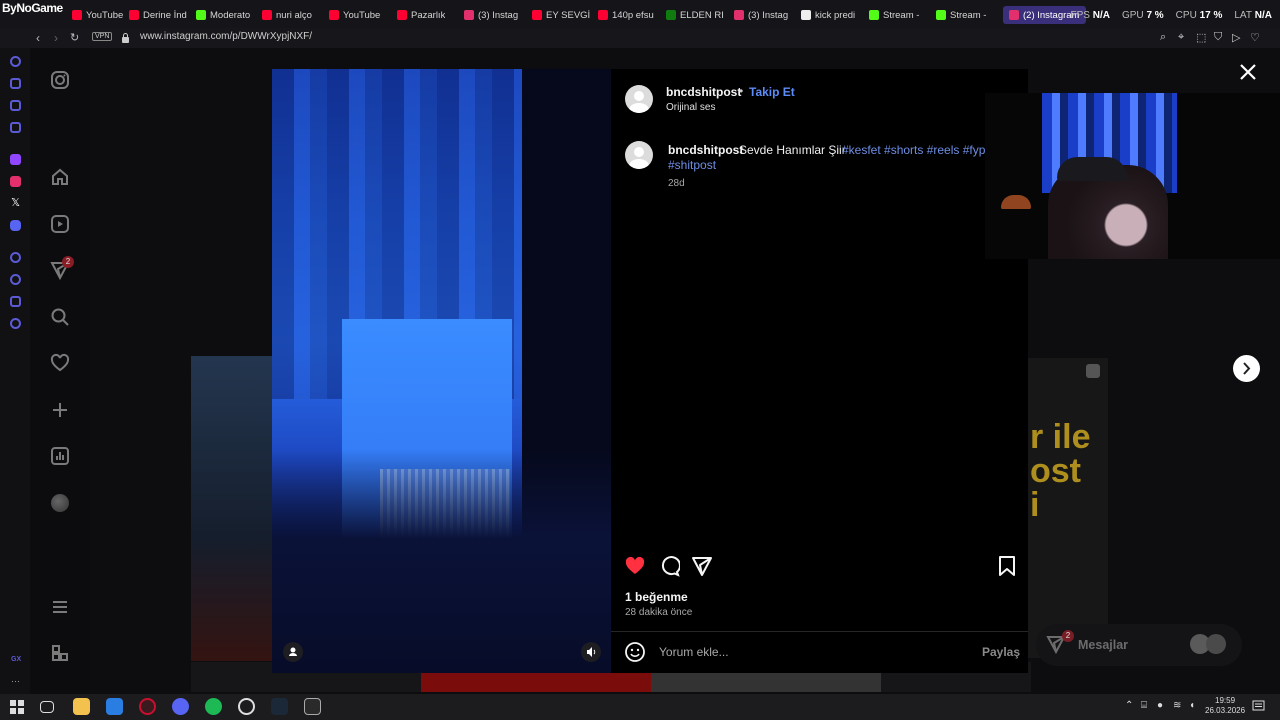 Image resolution: width=1280 pixels, height=720 pixels. Describe the element at coordinates (15, 681) in the screenshot. I see `more-icon: ···` at that location.